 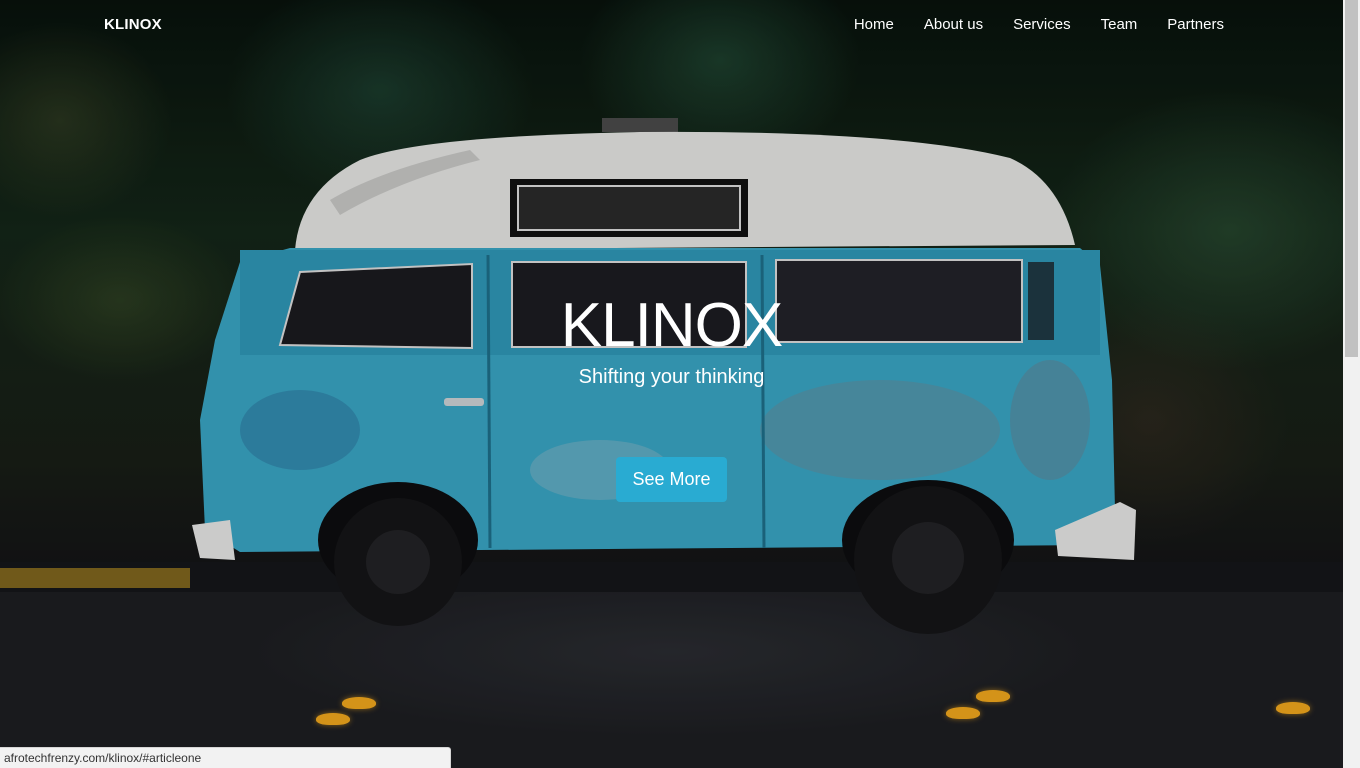 I want to click on hero-title: KLINOX, so click(x=671, y=325).